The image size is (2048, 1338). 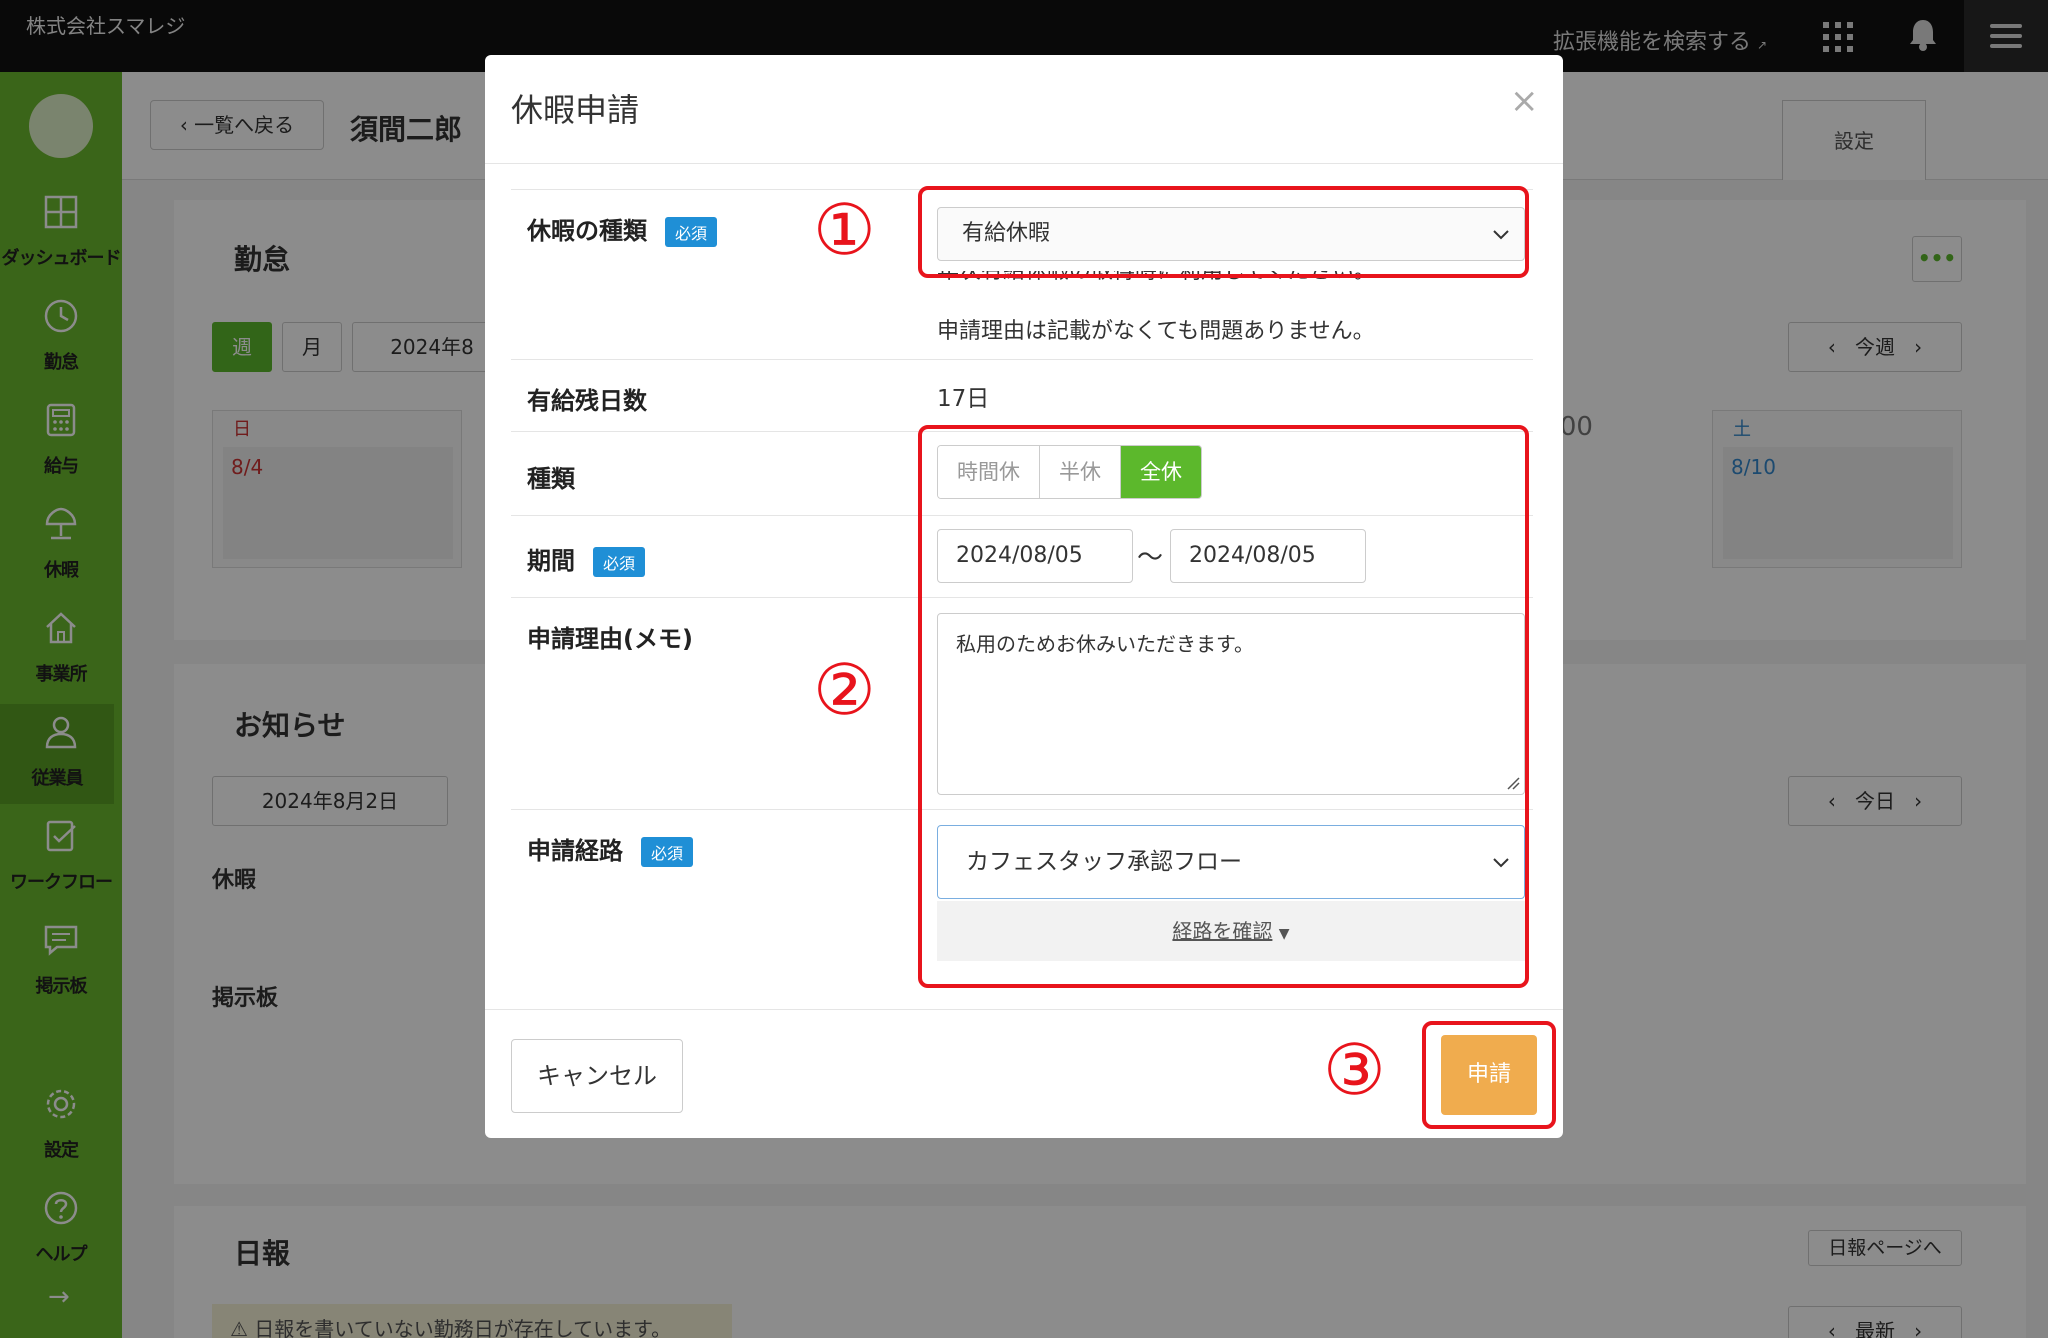 What do you see at coordinates (963, 399) in the screenshot?
I see `remaining-days-value: 17日` at bounding box center [963, 399].